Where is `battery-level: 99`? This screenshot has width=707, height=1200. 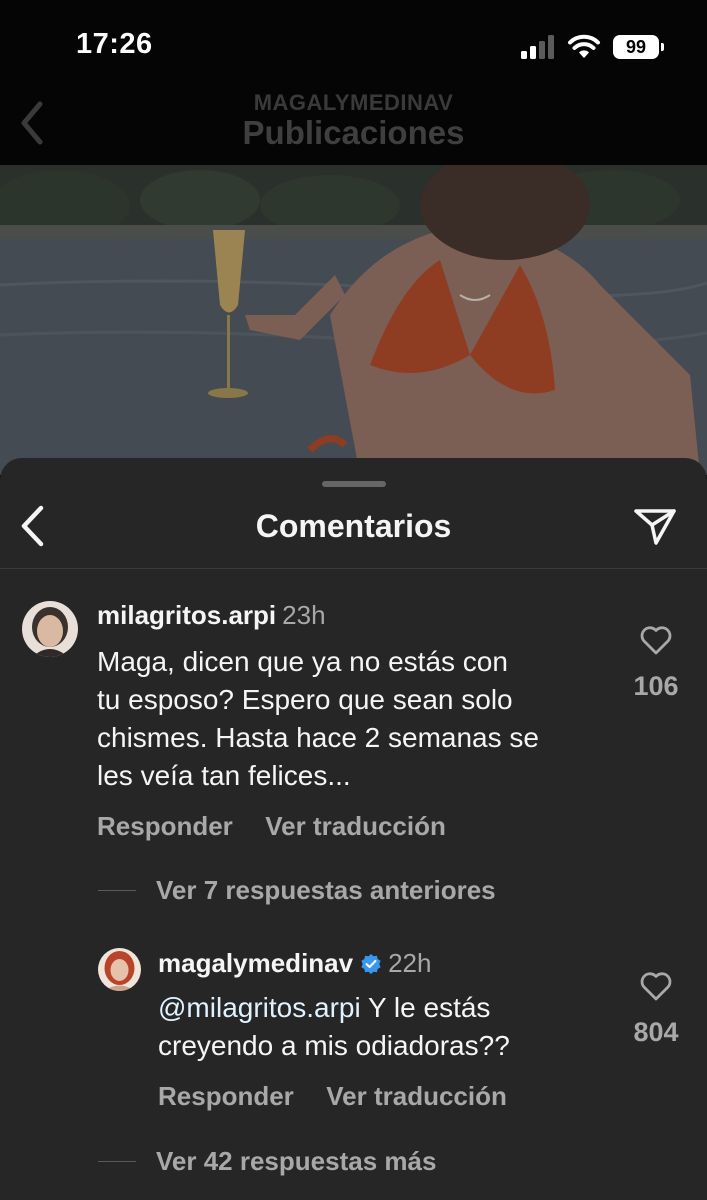
battery-level: 99 is located at coordinates (636, 46).